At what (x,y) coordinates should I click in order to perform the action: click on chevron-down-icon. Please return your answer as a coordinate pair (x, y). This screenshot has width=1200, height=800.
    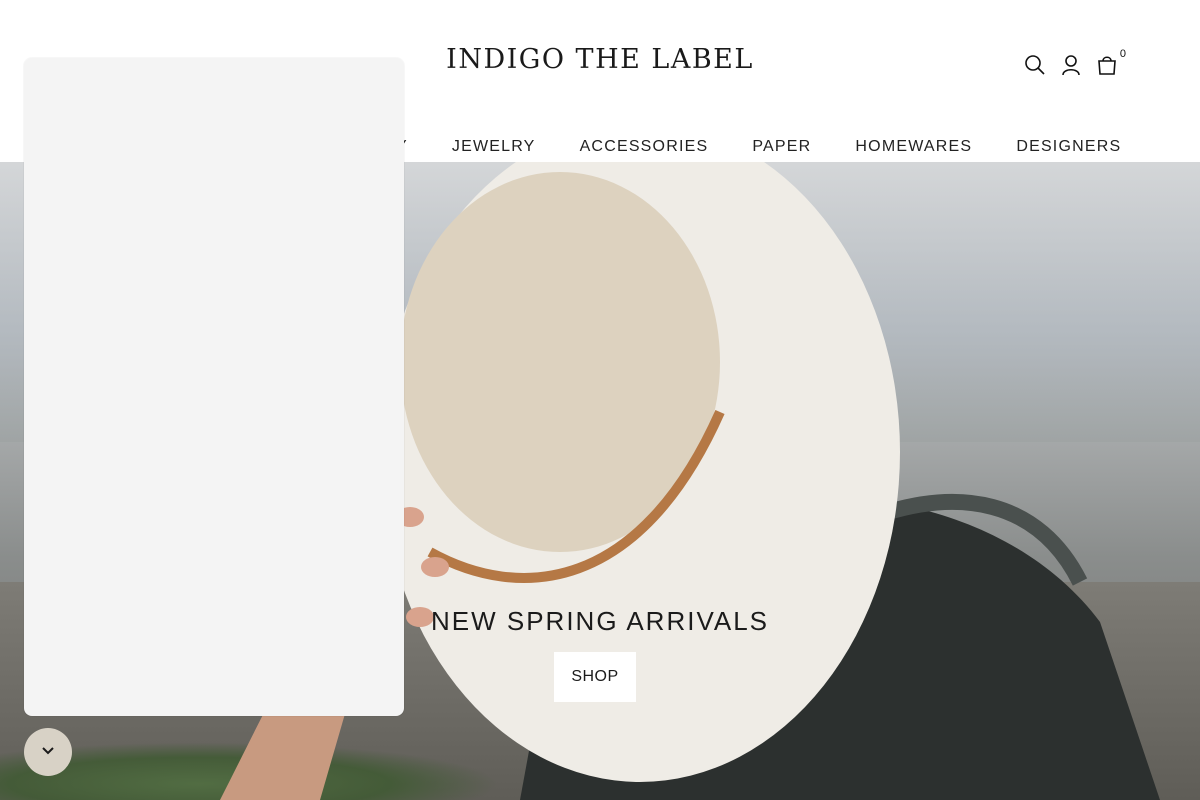
    Looking at the image, I should click on (48, 752).